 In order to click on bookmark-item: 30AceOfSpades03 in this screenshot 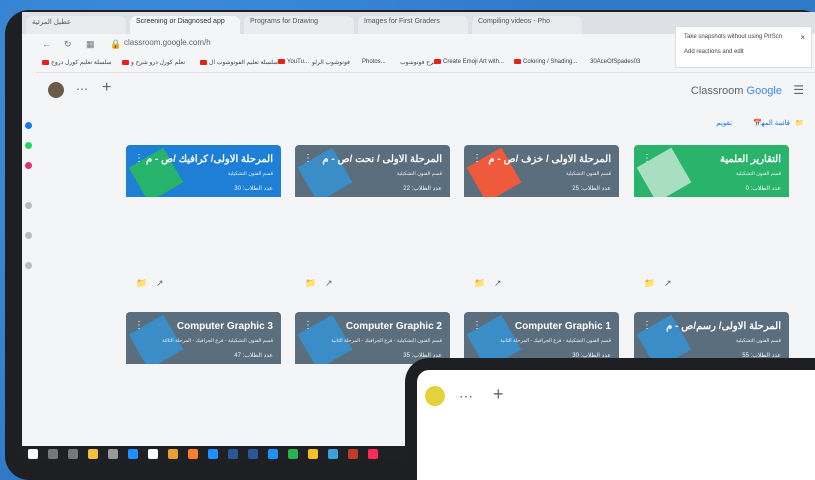, I will do `click(615, 62)`.